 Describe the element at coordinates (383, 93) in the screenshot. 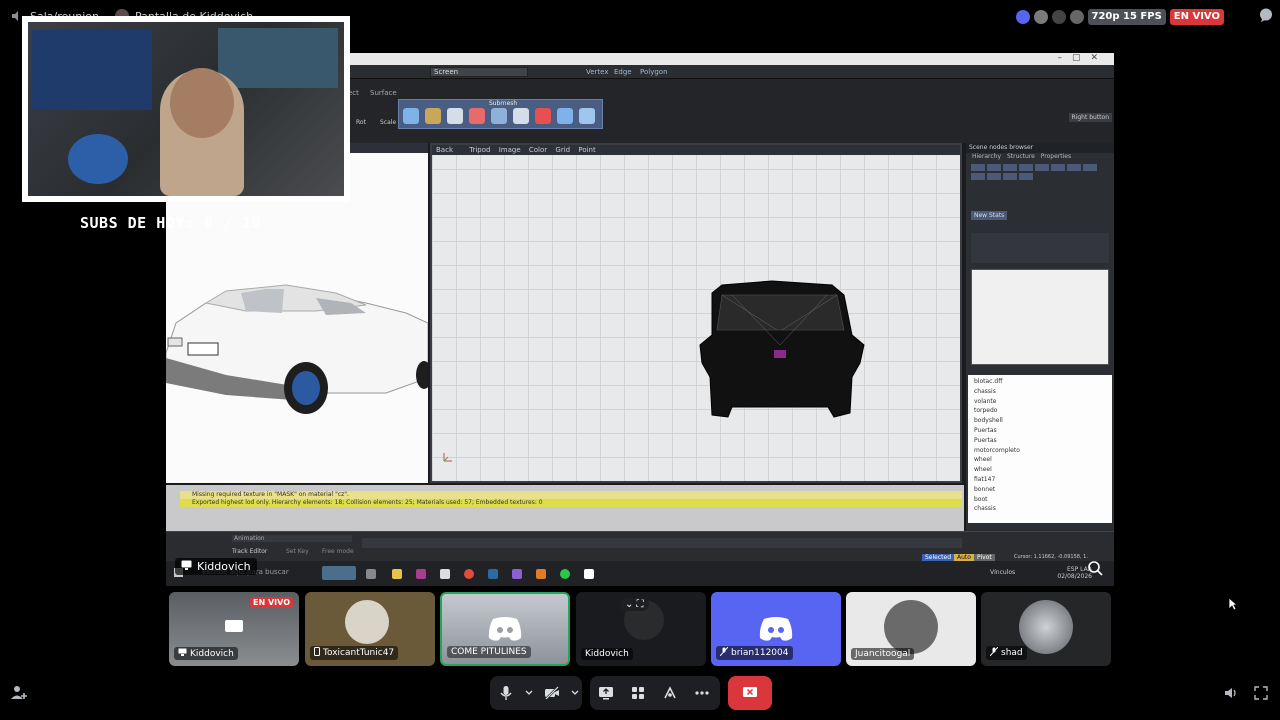

I see `tab-surface: Surface` at that location.